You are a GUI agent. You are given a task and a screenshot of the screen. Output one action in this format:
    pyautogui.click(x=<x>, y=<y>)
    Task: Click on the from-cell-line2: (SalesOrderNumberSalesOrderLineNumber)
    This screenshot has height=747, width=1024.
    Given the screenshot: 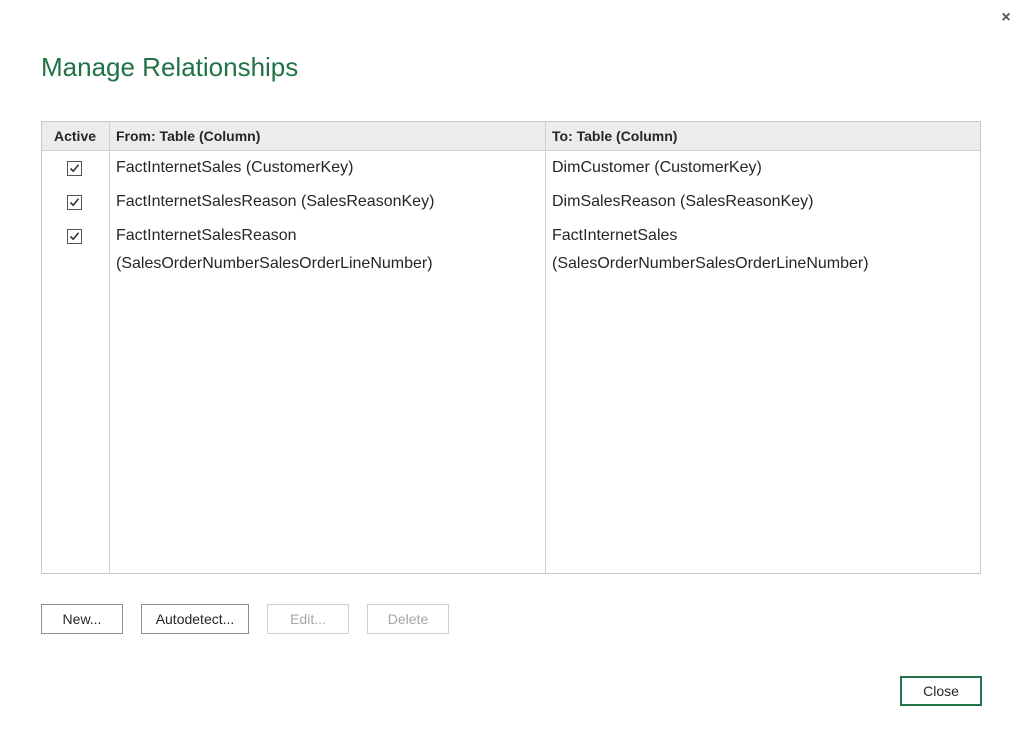 What is the action you would take?
    pyautogui.click(x=274, y=263)
    